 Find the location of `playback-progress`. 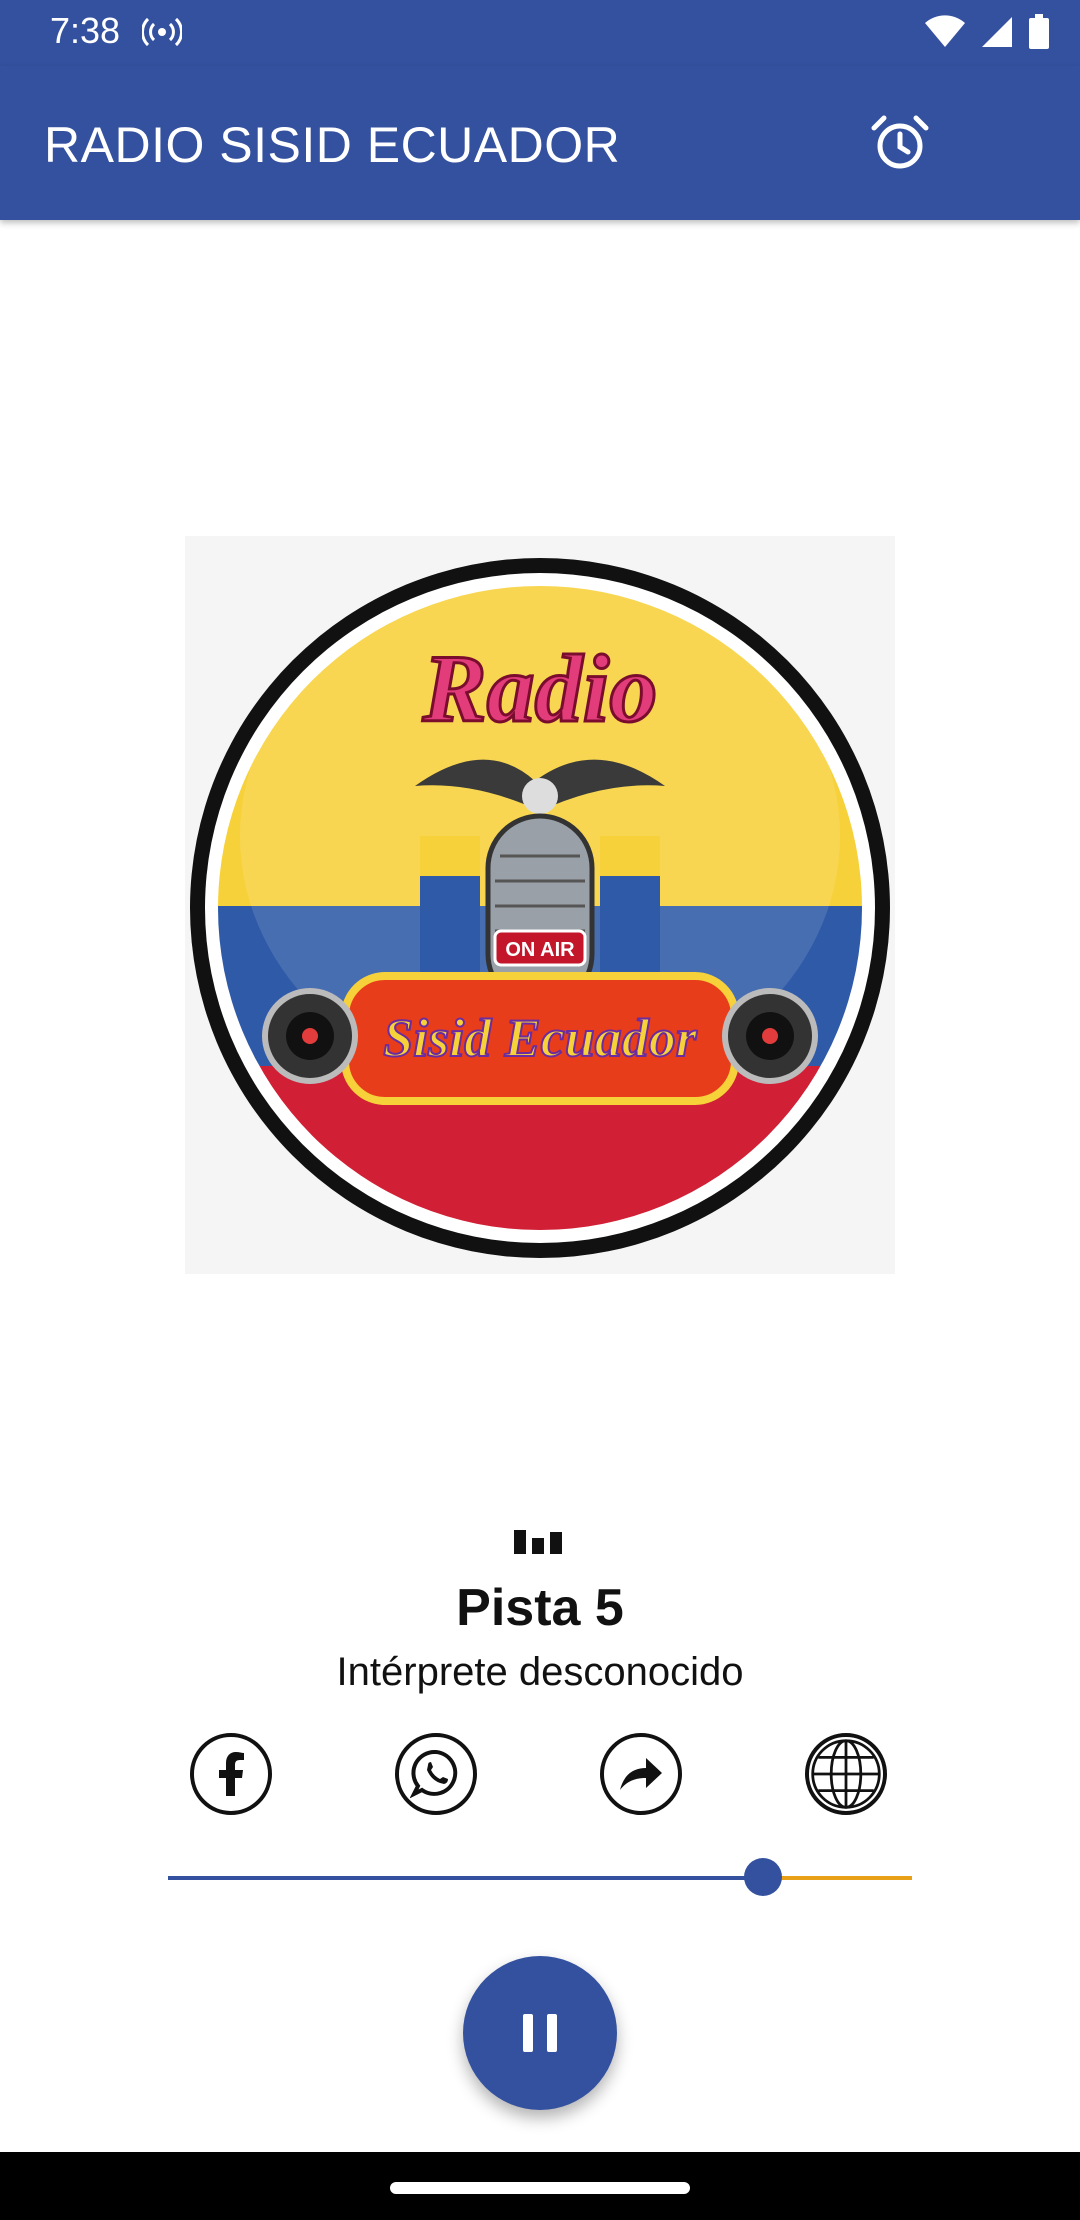

playback-progress is located at coordinates (540, 1877).